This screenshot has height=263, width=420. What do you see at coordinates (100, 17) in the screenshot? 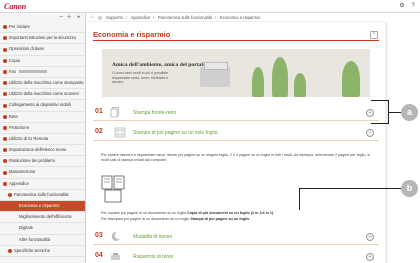
I see `print-icon: ▤` at bounding box center [100, 17].